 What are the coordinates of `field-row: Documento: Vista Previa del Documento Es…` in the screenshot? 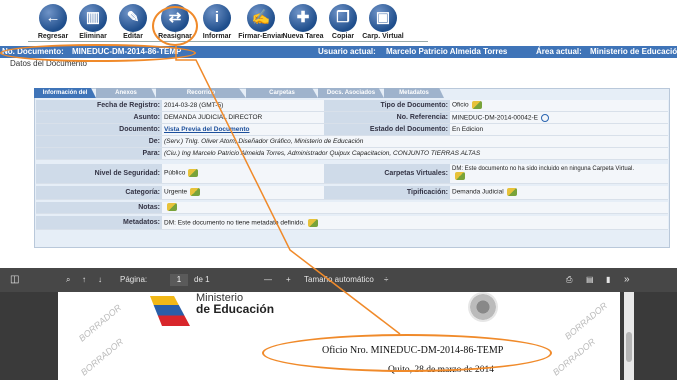 It's located at (352, 130).